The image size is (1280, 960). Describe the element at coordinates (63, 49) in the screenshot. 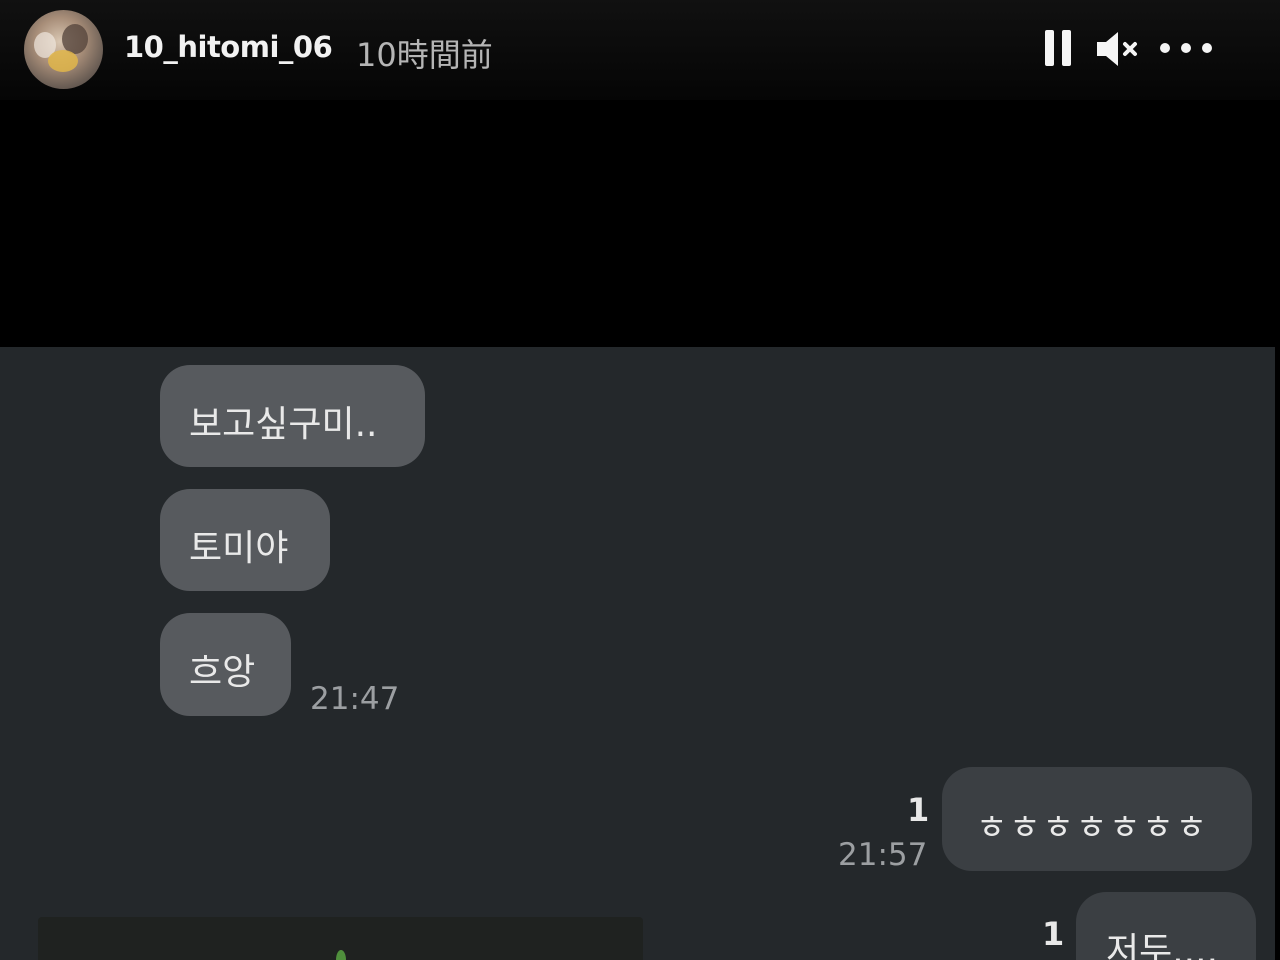

I see `profile-avatar` at that location.